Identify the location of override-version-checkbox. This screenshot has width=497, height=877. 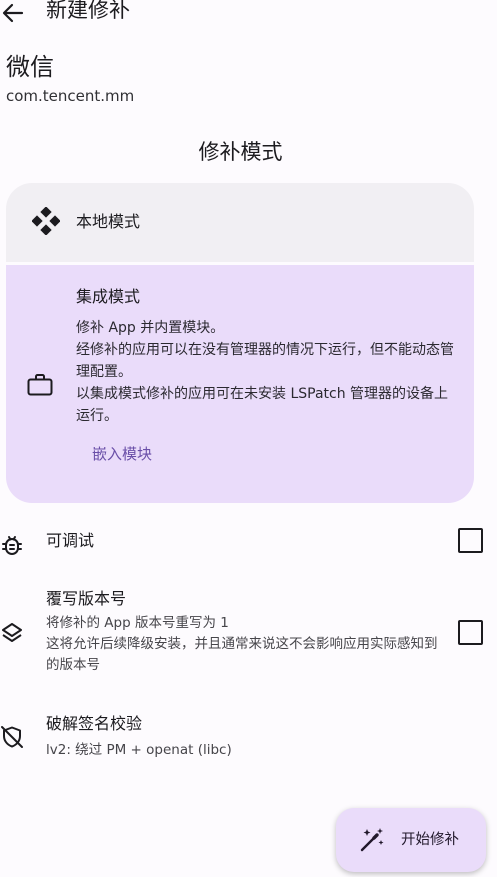
(470, 632).